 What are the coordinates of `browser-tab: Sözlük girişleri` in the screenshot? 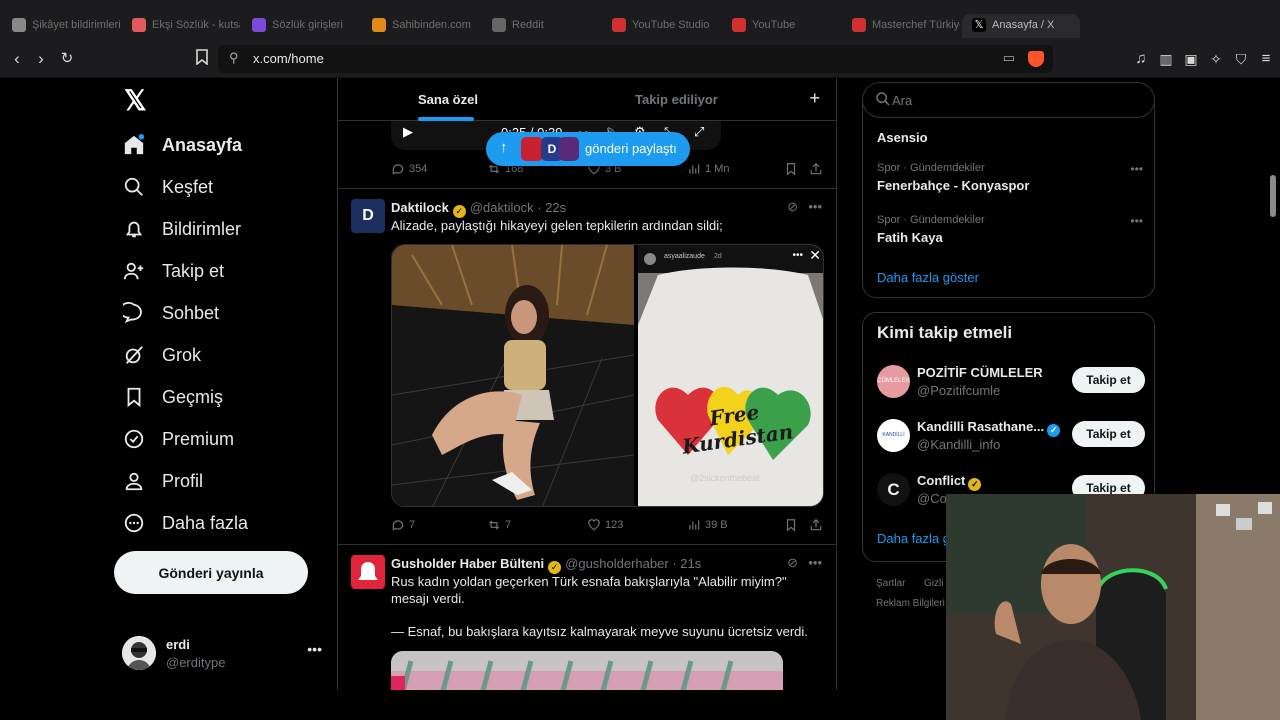 It's located at (301, 26).